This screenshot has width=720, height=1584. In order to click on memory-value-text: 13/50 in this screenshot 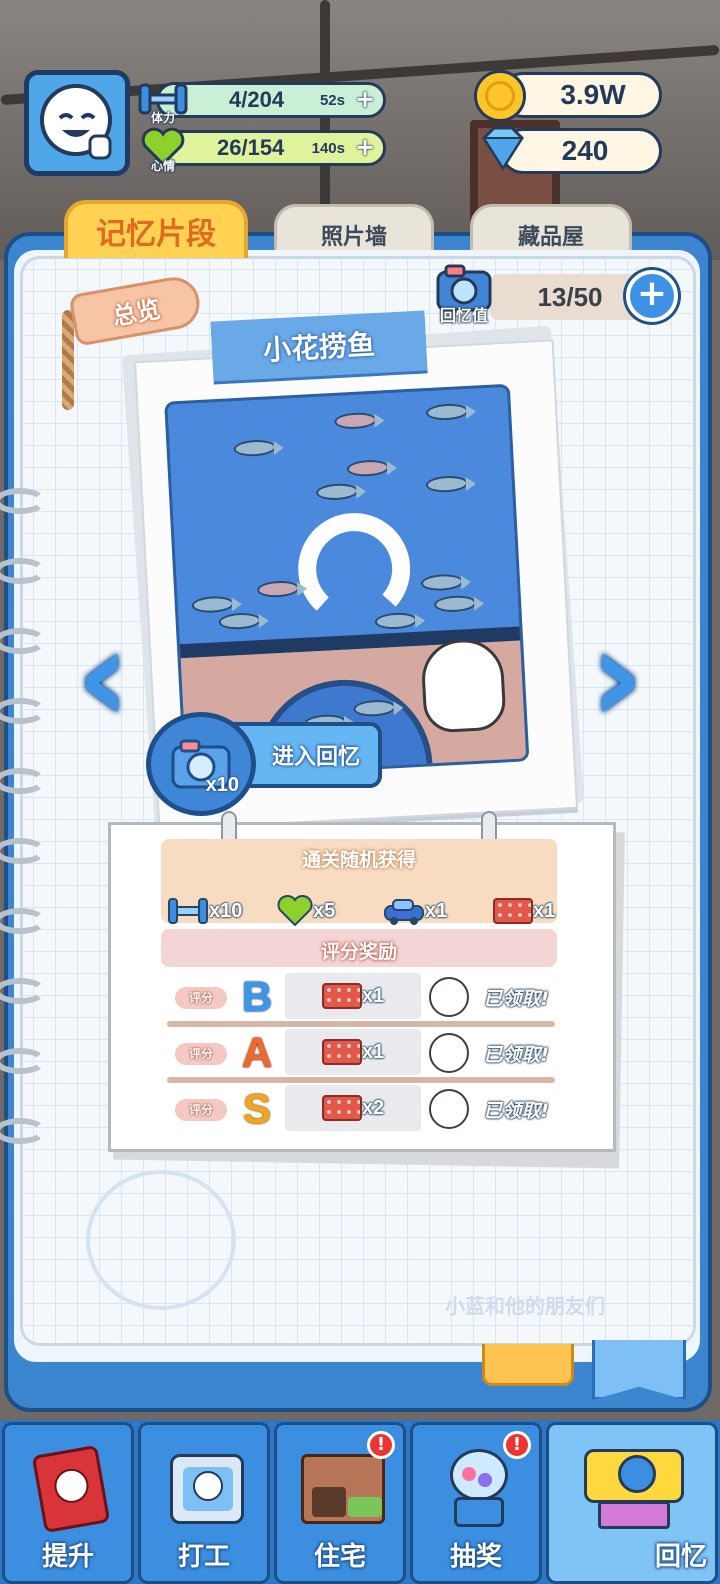, I will do `click(570, 296)`.